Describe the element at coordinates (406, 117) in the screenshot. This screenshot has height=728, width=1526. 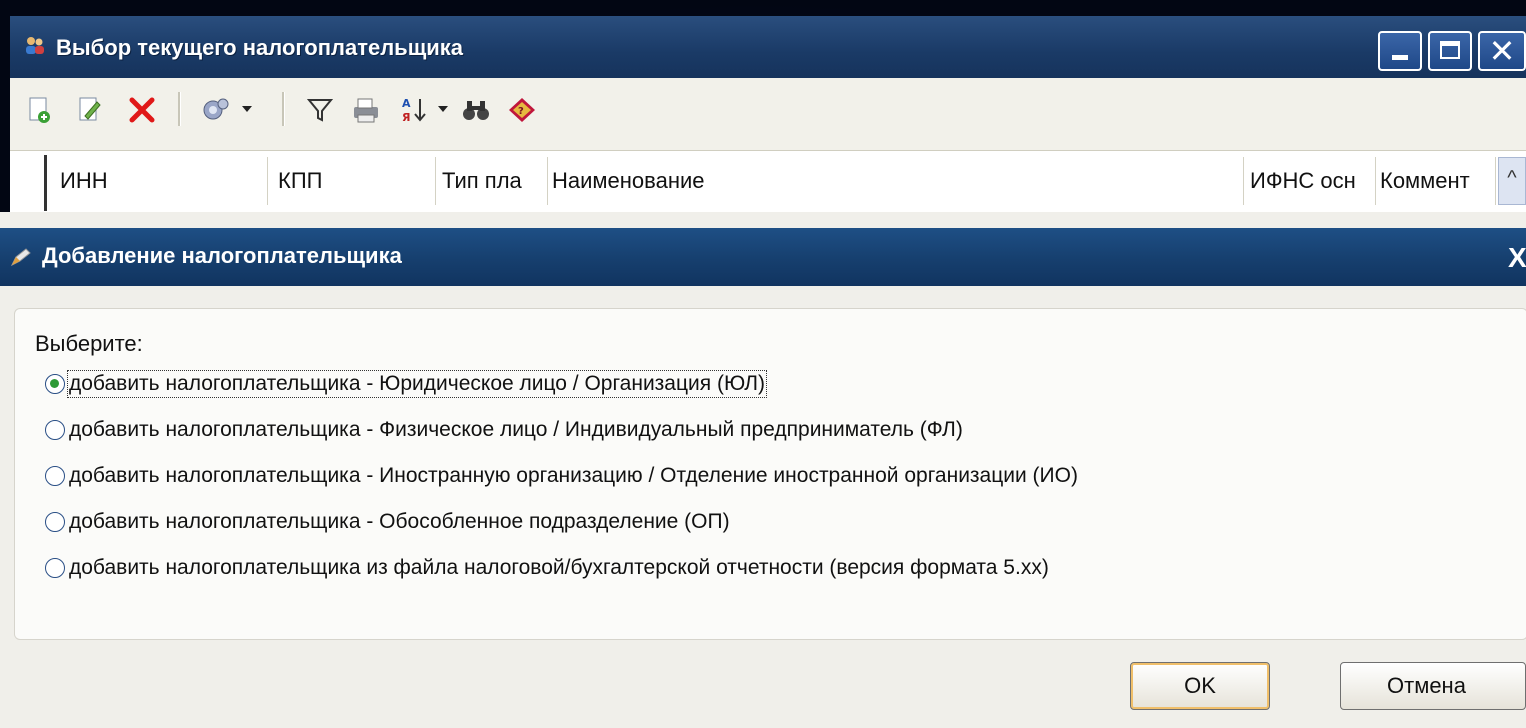
I see `svg-text: Я` at that location.